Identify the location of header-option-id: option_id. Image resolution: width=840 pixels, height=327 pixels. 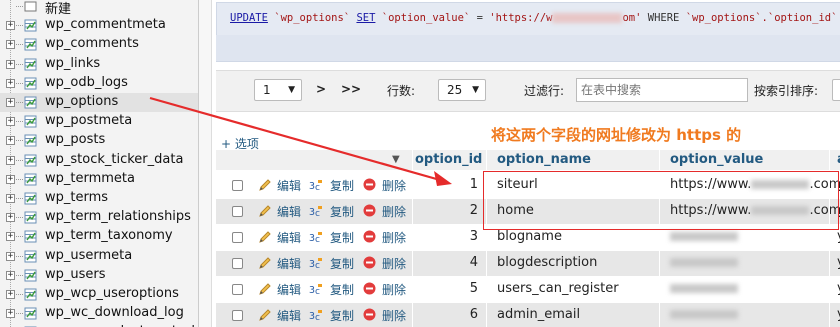
(448, 160).